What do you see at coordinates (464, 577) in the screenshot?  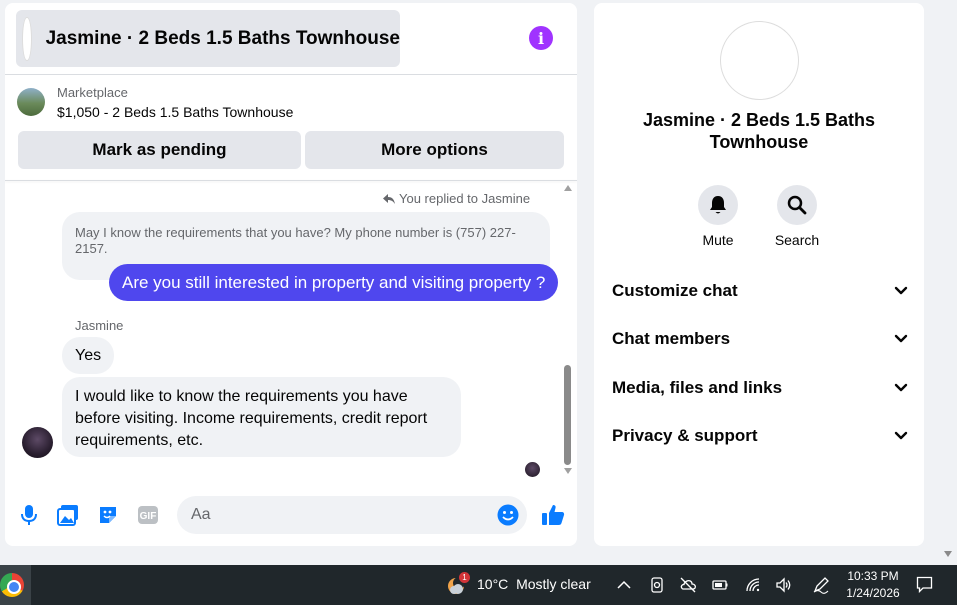 I see `weather-badge: 1` at bounding box center [464, 577].